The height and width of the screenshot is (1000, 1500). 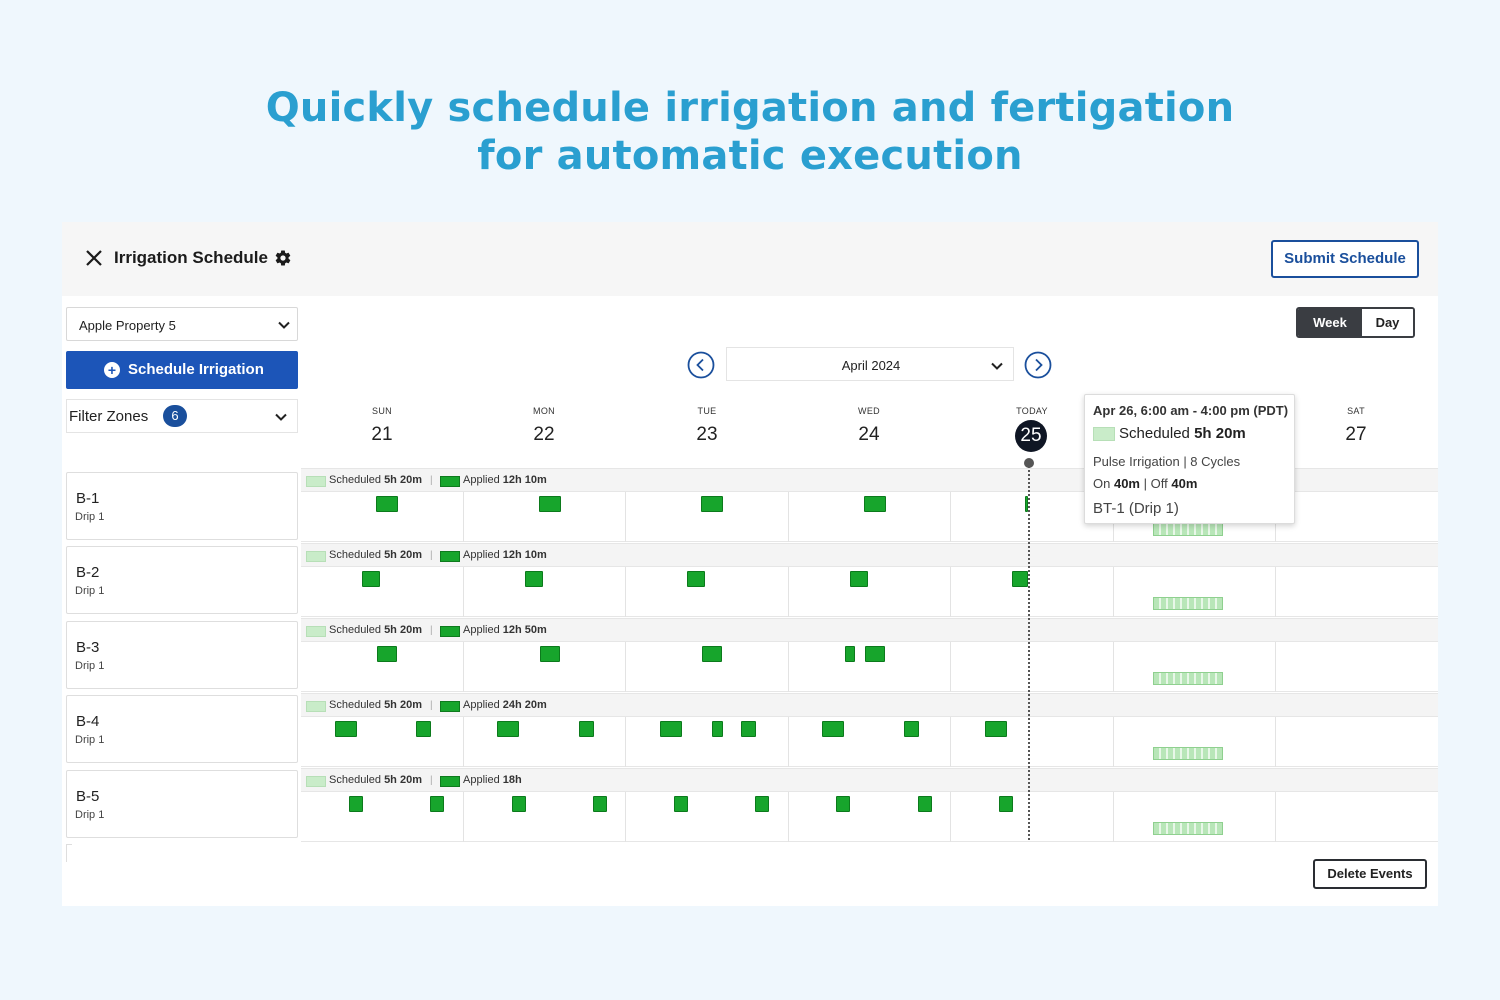 I want to click on delete-events-button: Delete Events, so click(x=1370, y=874).